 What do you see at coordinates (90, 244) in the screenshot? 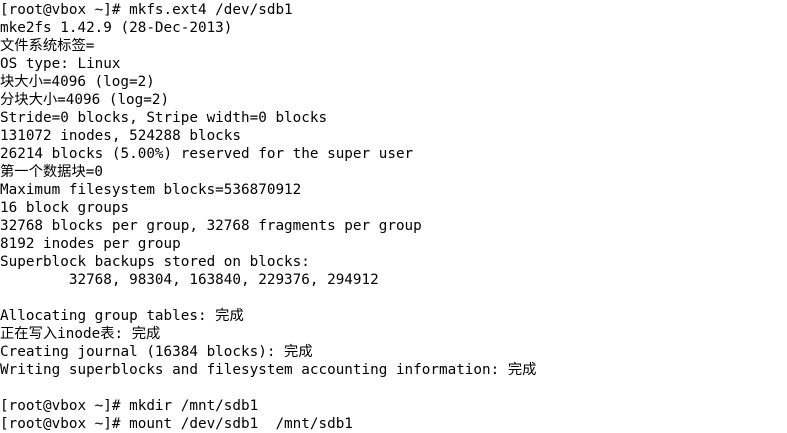
I see `terminal-line-inodes-per-group: 8192 inodes per group` at bounding box center [90, 244].